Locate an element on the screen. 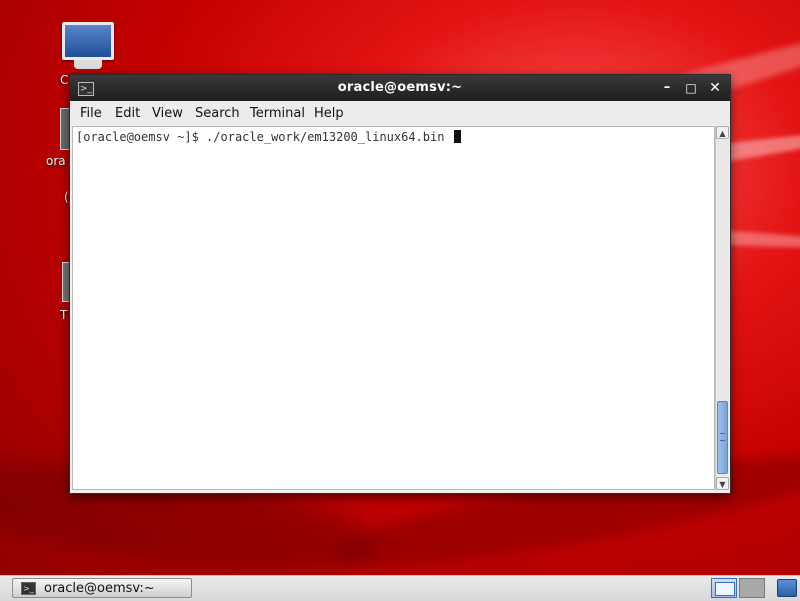  computer-icon is located at coordinates (88, 41).